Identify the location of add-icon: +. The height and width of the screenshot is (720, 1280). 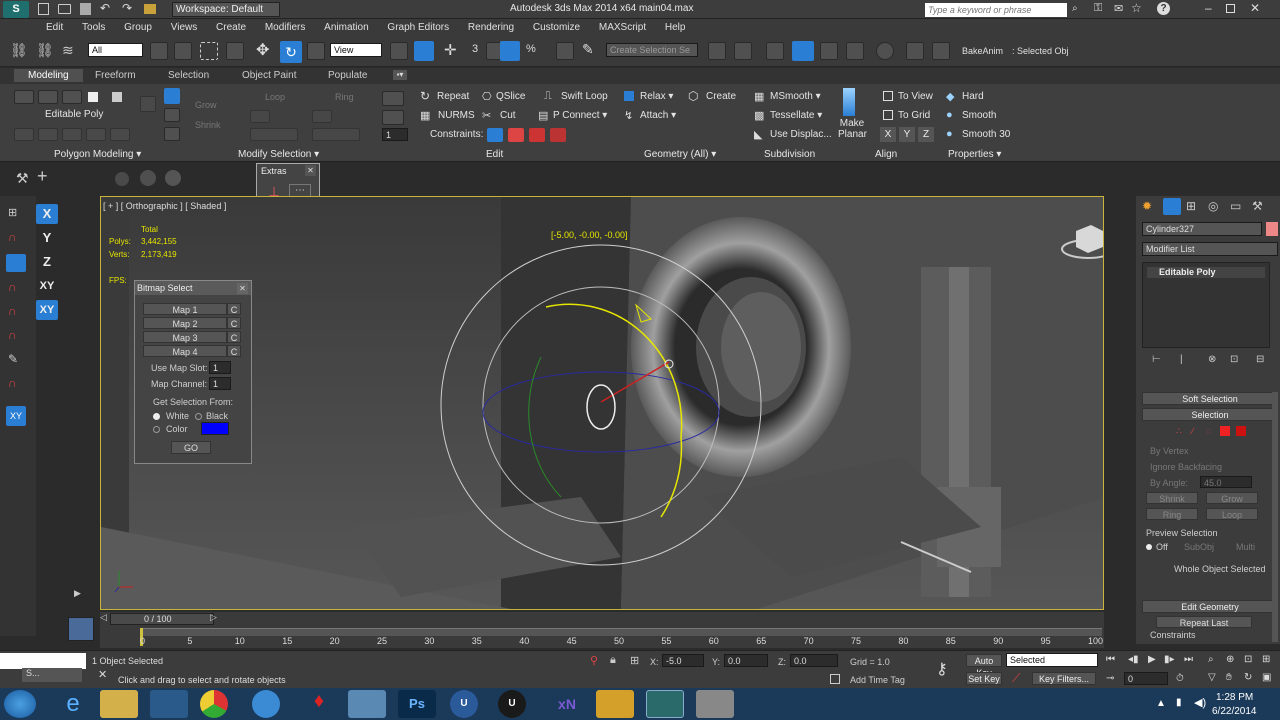
(42, 176).